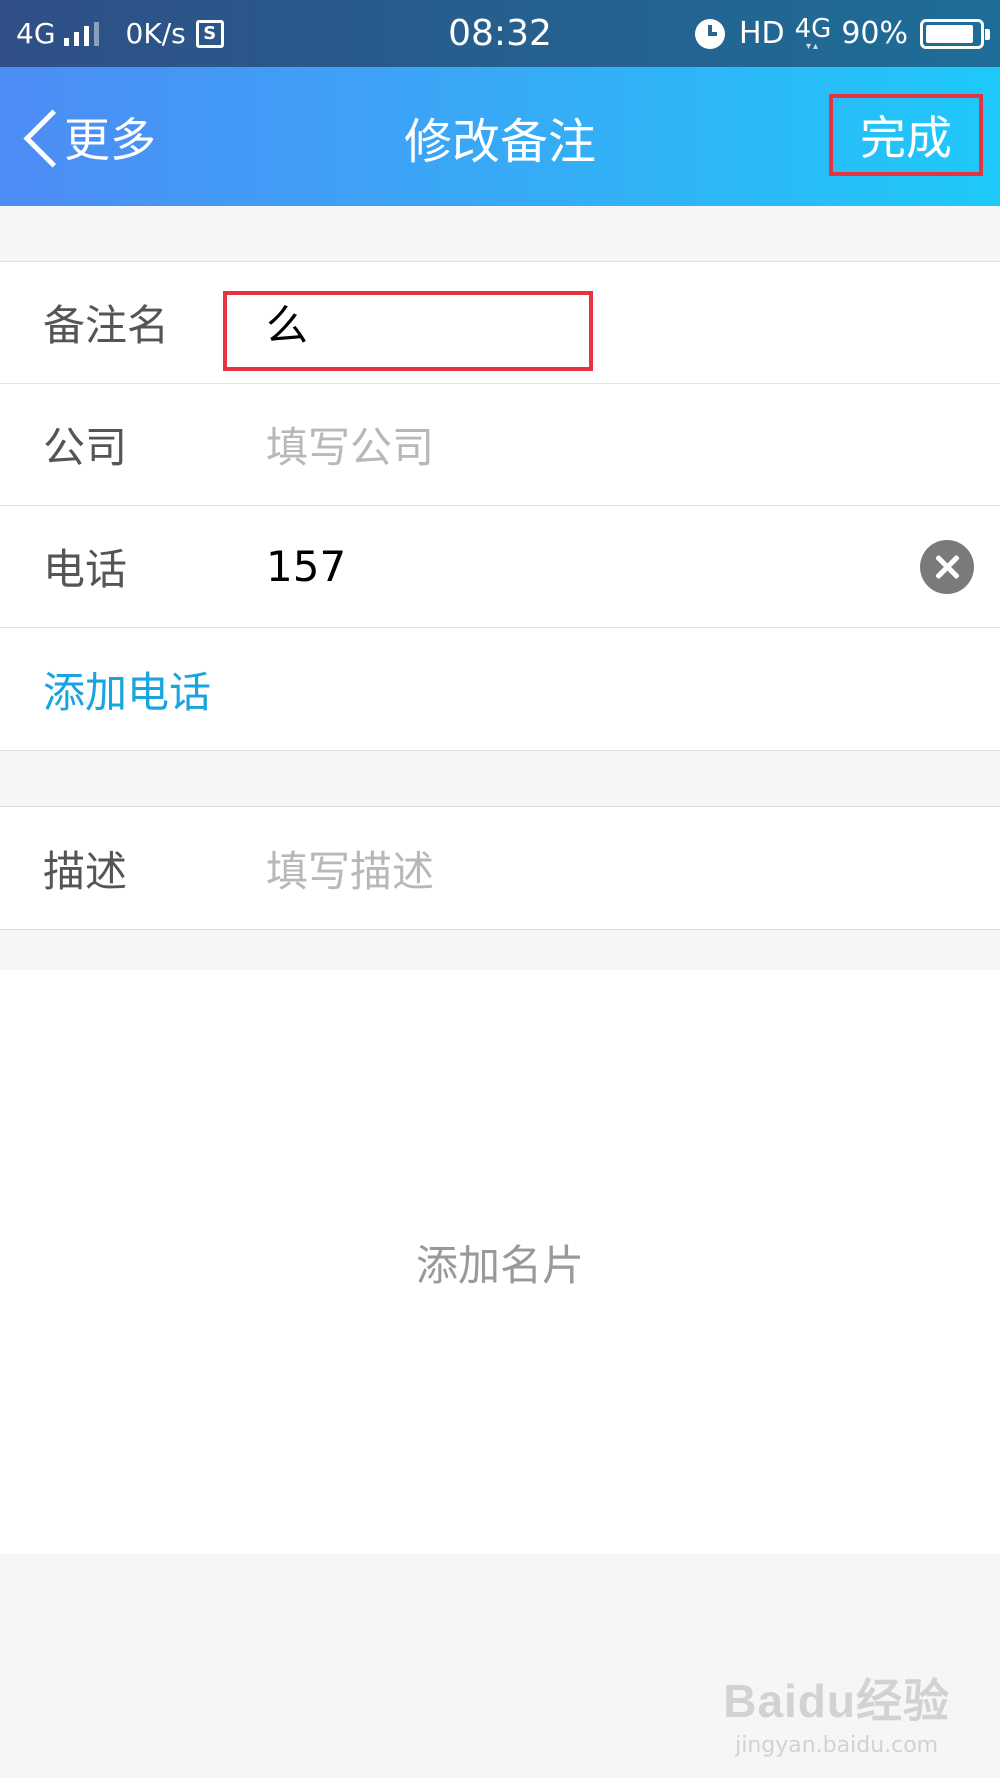 This screenshot has width=1000, height=1778. Describe the element at coordinates (906, 138) in the screenshot. I see `done-label: 完成` at that location.